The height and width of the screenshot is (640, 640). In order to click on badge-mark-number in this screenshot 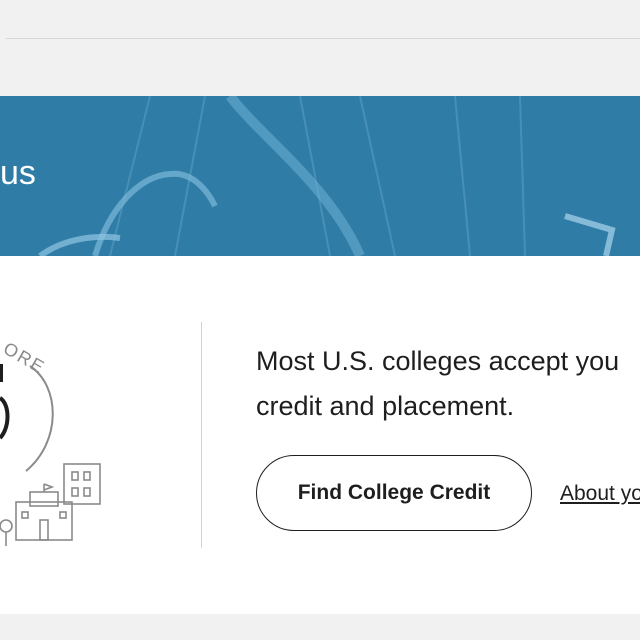, I will do `click(5, 418)`.